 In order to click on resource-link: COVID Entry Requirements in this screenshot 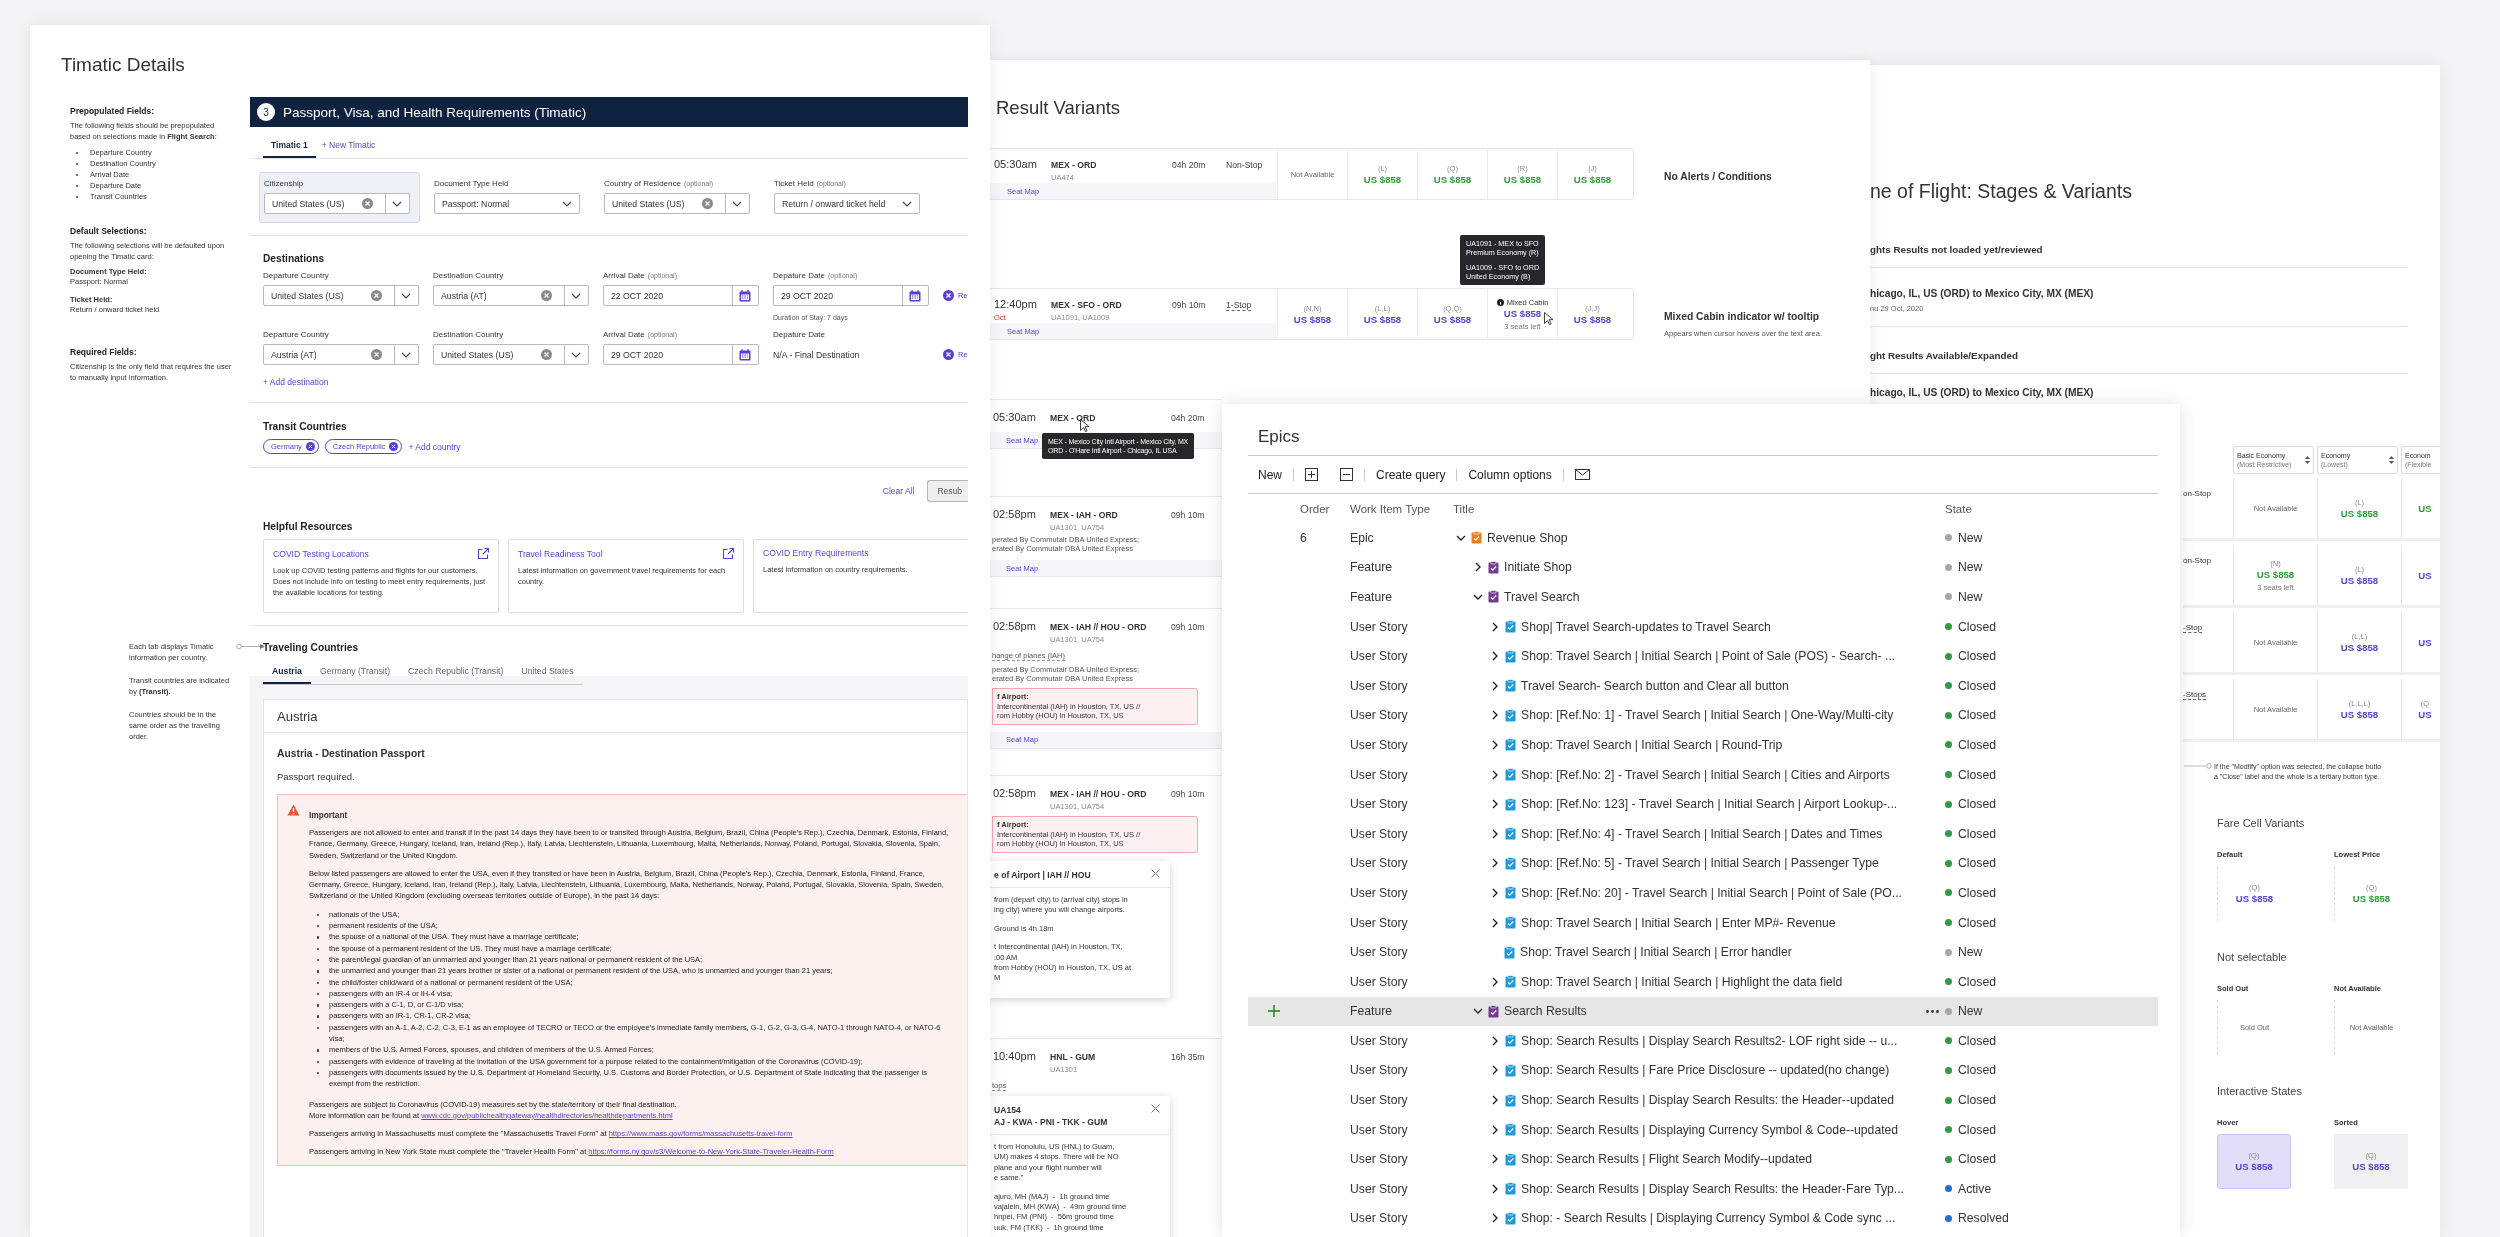, I will do `click(816, 553)`.